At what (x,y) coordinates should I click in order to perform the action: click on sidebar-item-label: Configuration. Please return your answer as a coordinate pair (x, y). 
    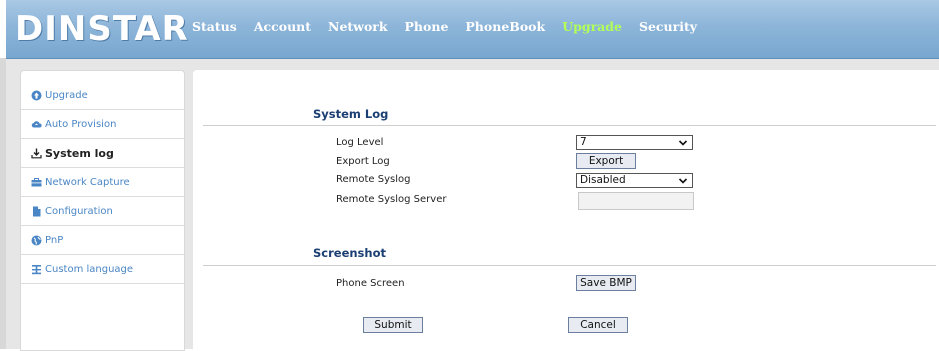
    Looking at the image, I should click on (79, 211).